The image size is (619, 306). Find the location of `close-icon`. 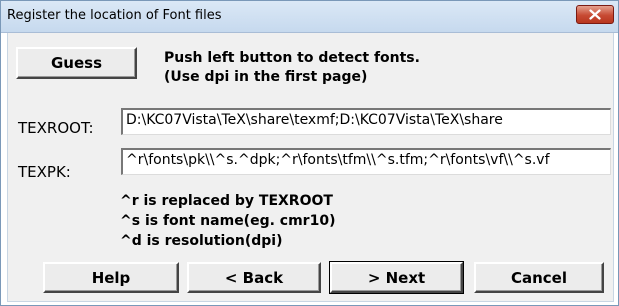

close-icon is located at coordinates (595, 14).